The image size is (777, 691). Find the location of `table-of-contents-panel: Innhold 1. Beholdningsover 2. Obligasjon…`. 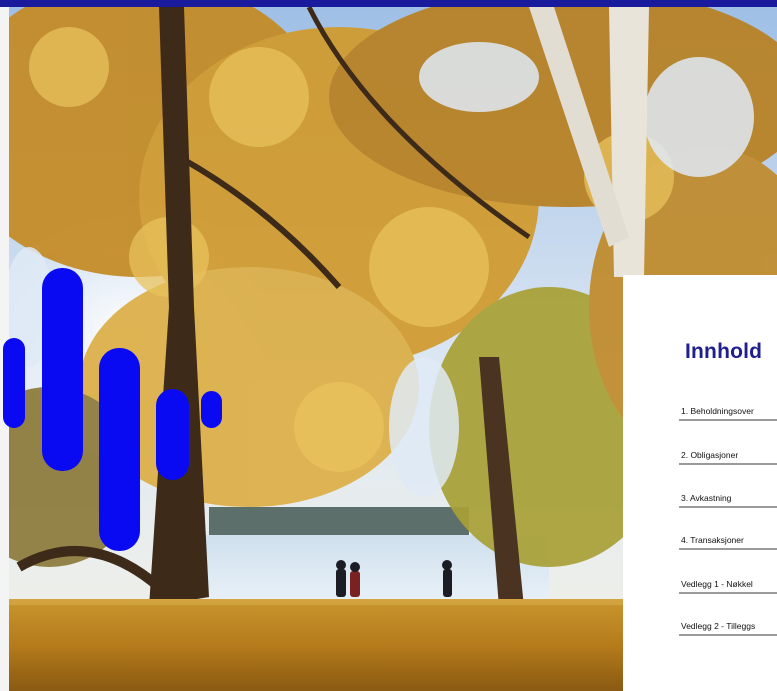

table-of-contents-panel: Innhold 1. Beholdningsover 2. Obligasjon… is located at coordinates (700, 483).